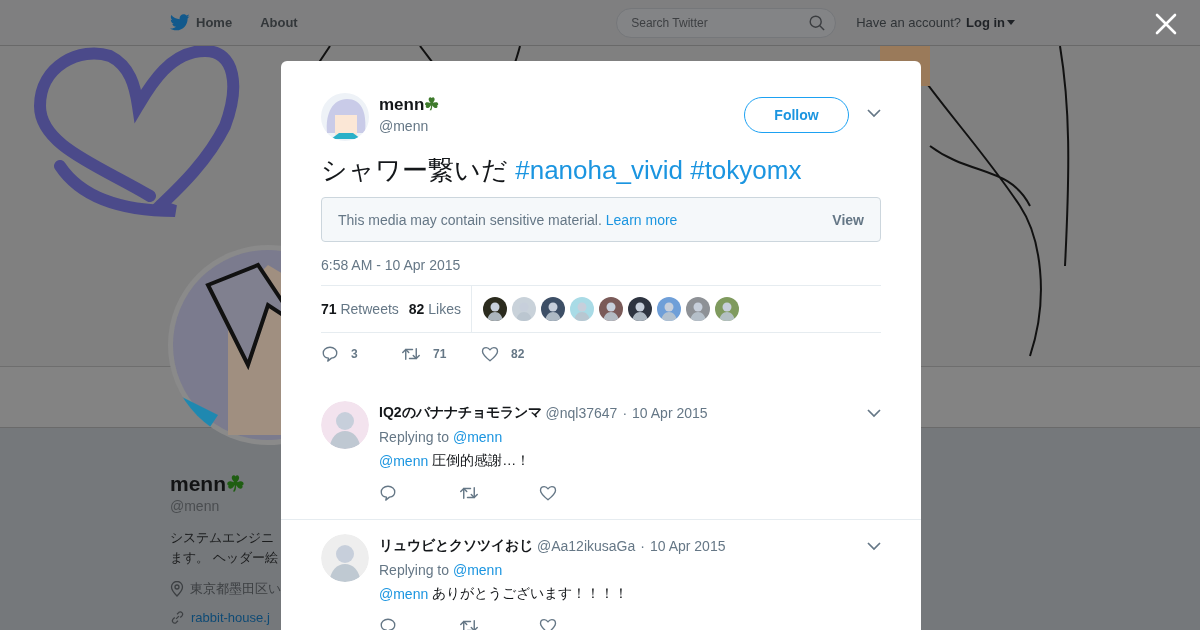 The image size is (1200, 630). What do you see at coordinates (908, 22) in the screenshot?
I see `account-prompt: Have an account?` at bounding box center [908, 22].